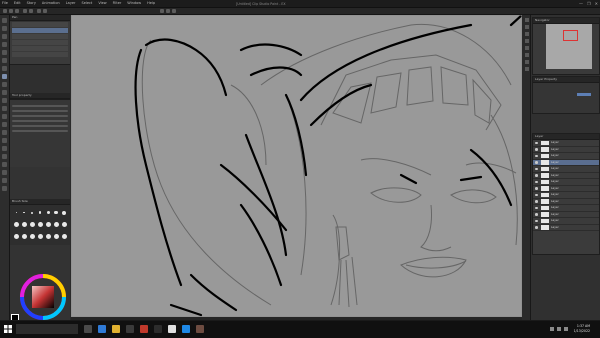 This screenshot has width=600, height=338. I want to click on layer-move-icon, so click(4, 44).